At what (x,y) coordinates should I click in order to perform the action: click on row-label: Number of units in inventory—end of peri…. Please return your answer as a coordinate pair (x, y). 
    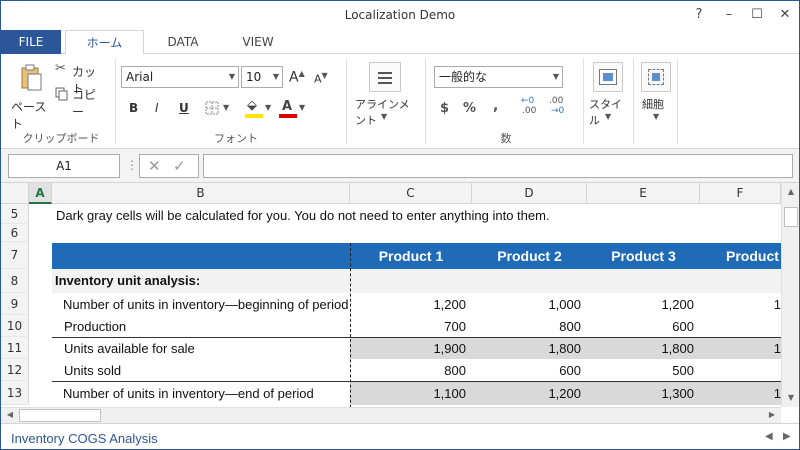
    Looking at the image, I should click on (188, 393).